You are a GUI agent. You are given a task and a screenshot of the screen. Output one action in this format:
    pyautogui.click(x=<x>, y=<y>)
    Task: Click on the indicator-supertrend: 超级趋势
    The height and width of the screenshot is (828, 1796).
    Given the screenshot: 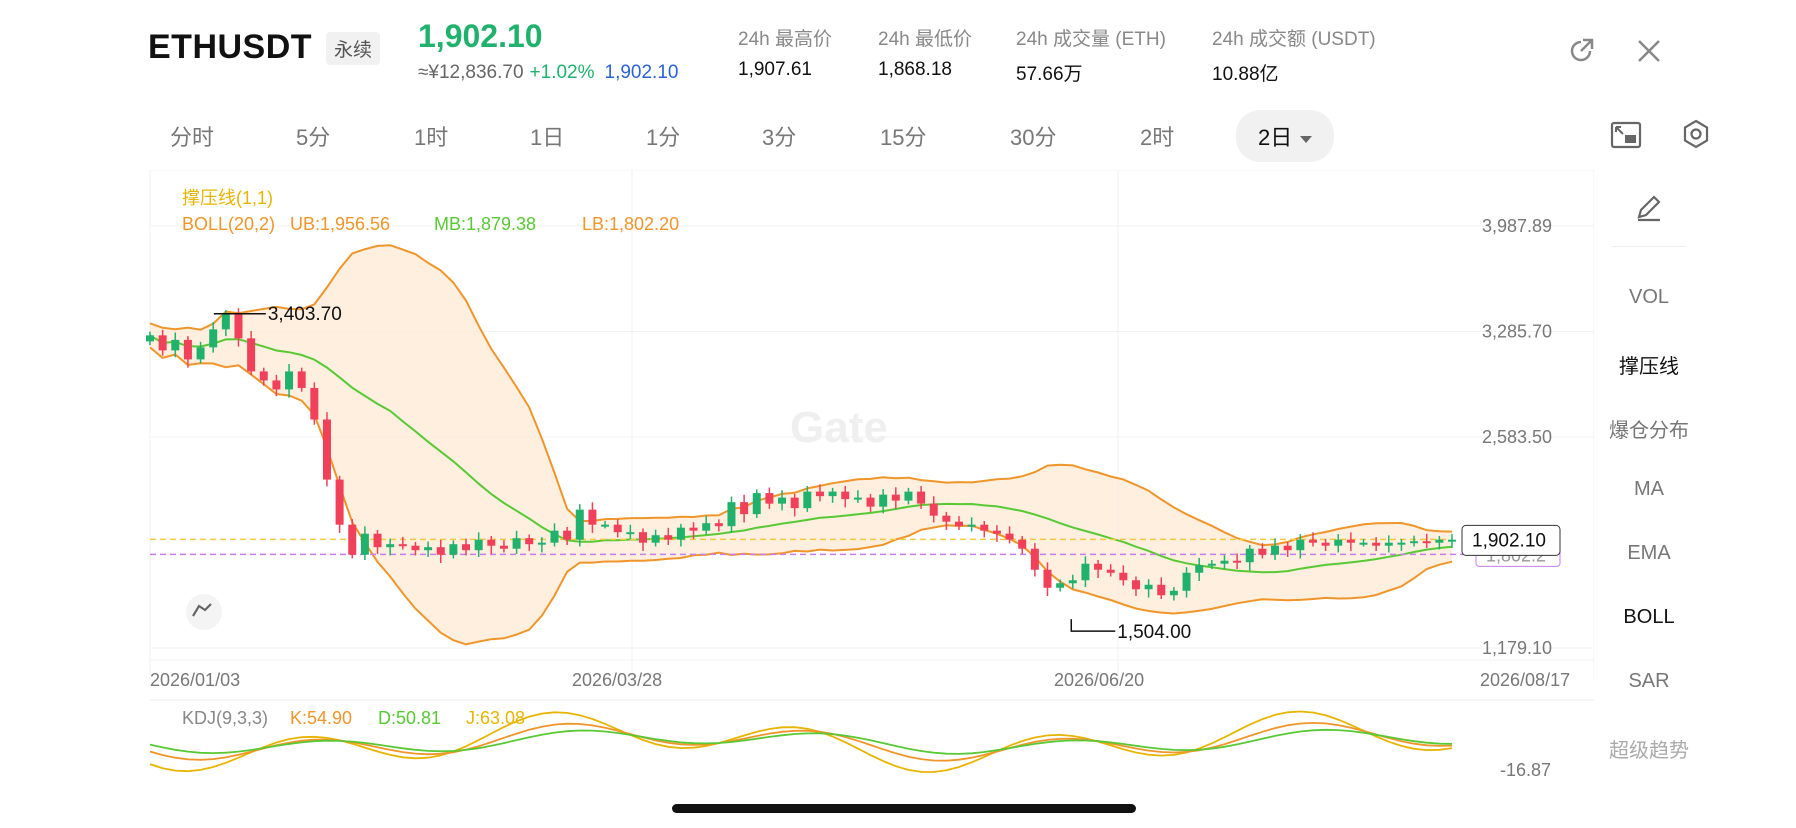 What is the action you would take?
    pyautogui.click(x=1649, y=748)
    